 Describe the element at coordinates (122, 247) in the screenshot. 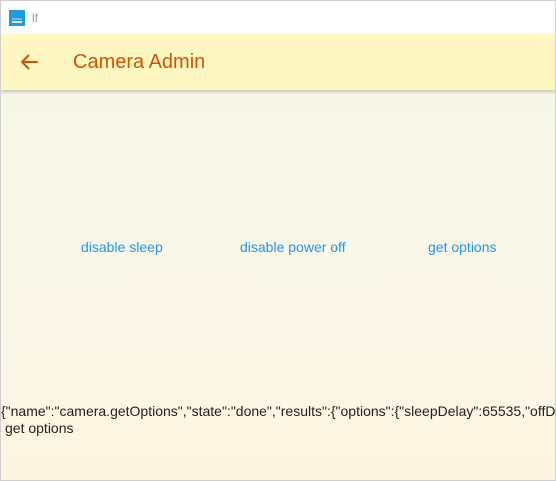

I see `disable-sleep-button: disable sleep` at that location.